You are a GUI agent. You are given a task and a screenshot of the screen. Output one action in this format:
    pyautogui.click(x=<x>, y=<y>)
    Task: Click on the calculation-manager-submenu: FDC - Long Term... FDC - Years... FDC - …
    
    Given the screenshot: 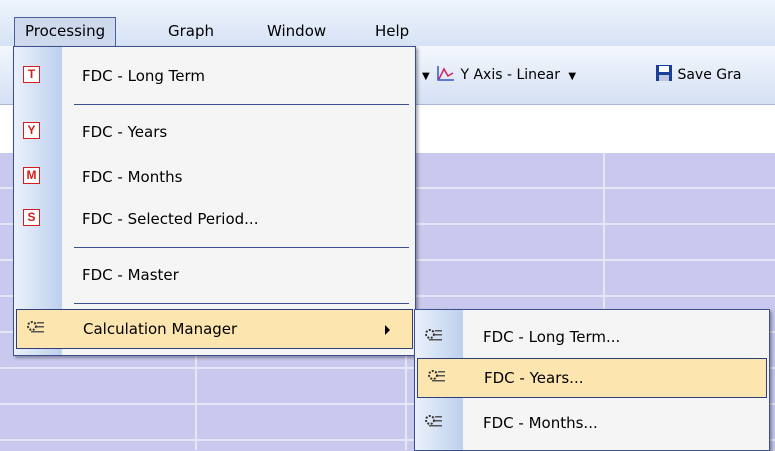 What is the action you would take?
    pyautogui.click(x=592, y=380)
    